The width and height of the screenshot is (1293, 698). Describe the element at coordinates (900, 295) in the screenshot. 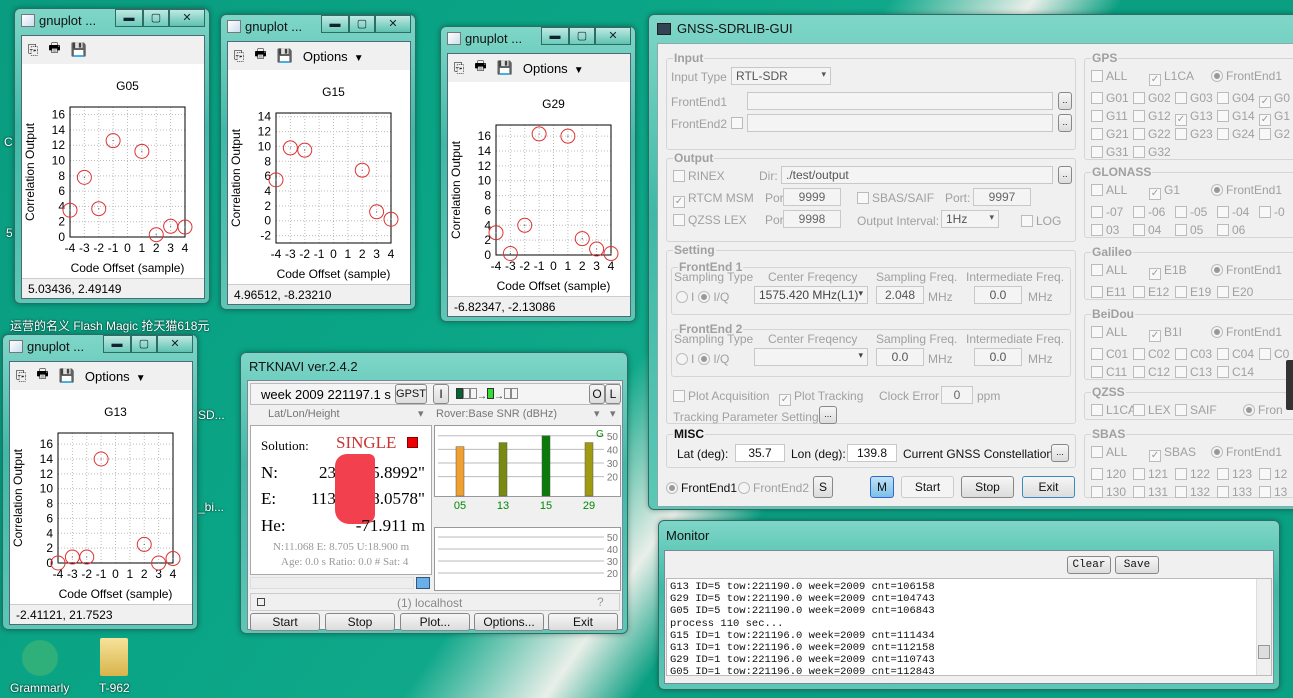

I see `sampling-freq-input: 2.048` at that location.